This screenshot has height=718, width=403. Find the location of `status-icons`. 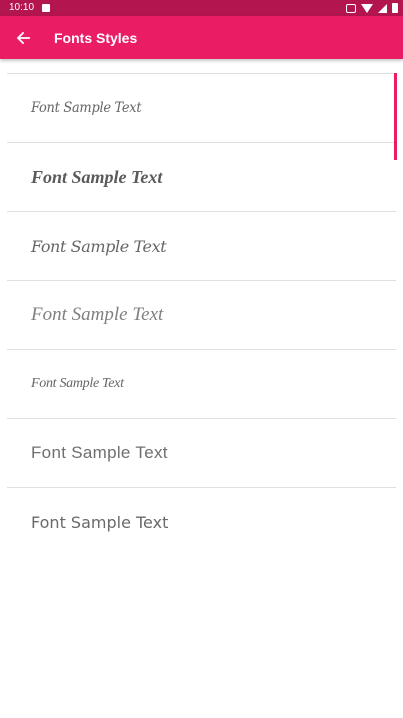

status-icons is located at coordinates (372, 8).